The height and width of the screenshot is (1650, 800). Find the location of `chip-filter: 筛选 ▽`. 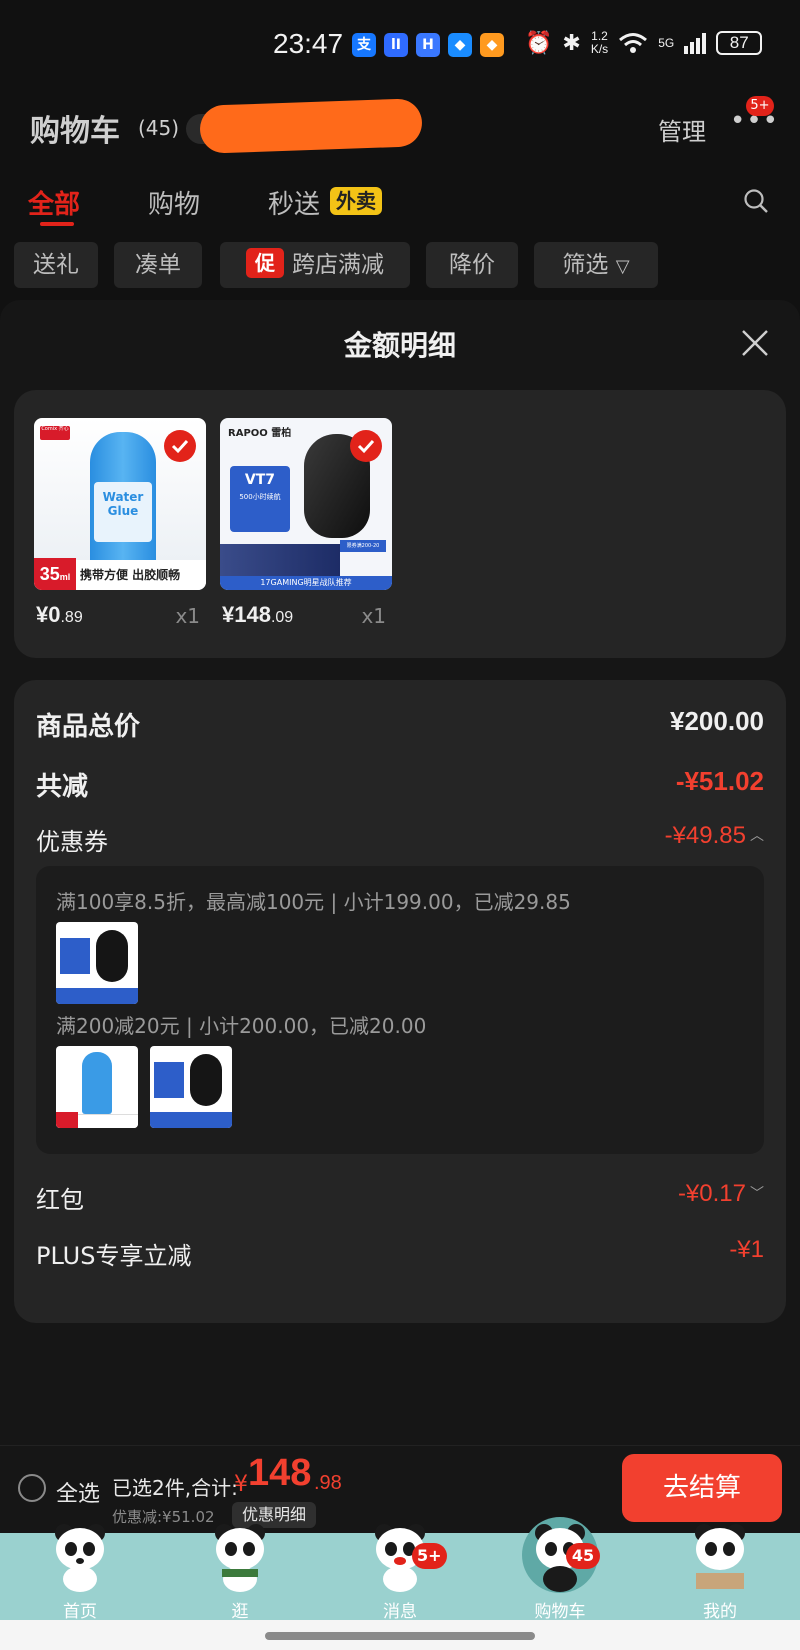

chip-filter: 筛选 ▽ is located at coordinates (596, 265).